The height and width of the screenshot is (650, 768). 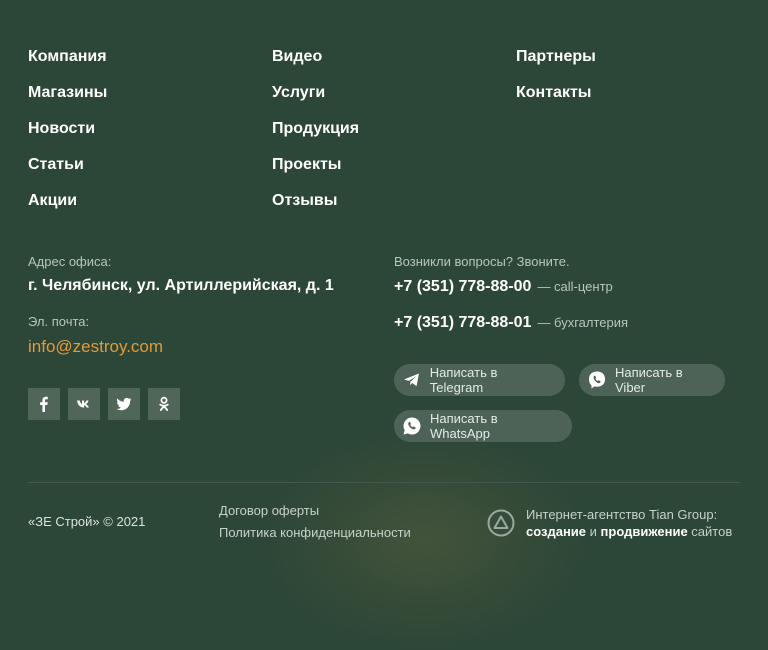 What do you see at coordinates (315, 172) in the screenshot?
I see `nav-link-projects: Проекты` at bounding box center [315, 172].